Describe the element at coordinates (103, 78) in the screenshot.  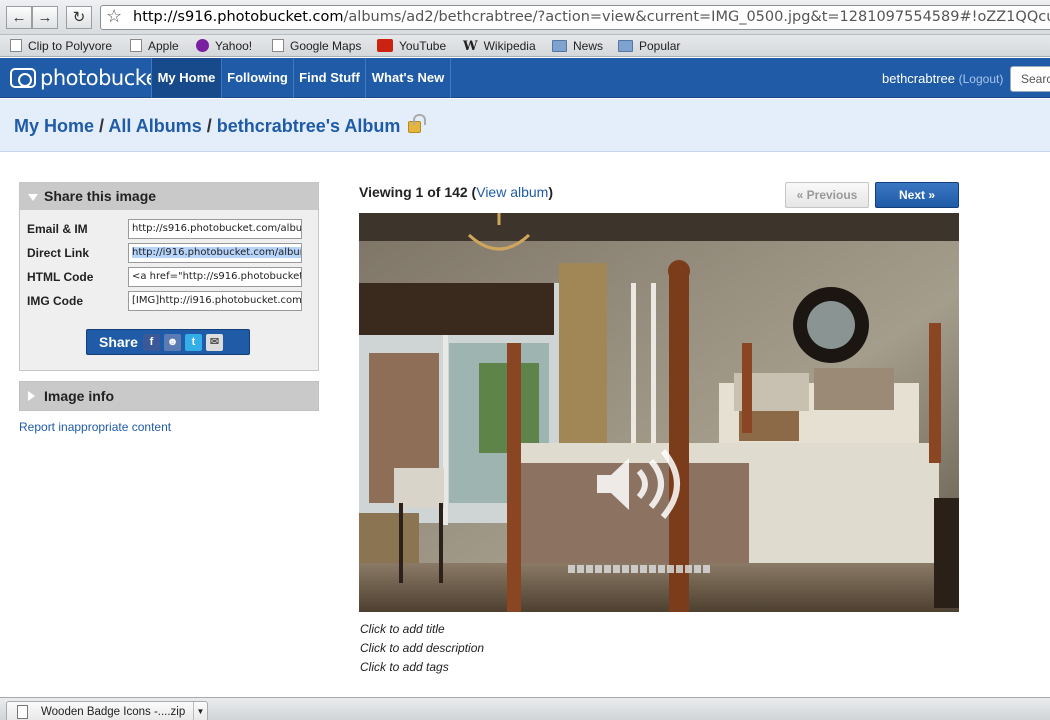
I see `logo-text: photobucket` at that location.